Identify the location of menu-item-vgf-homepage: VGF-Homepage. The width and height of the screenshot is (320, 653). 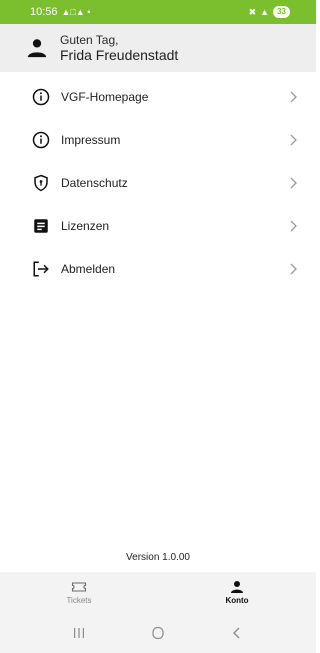
(158, 96).